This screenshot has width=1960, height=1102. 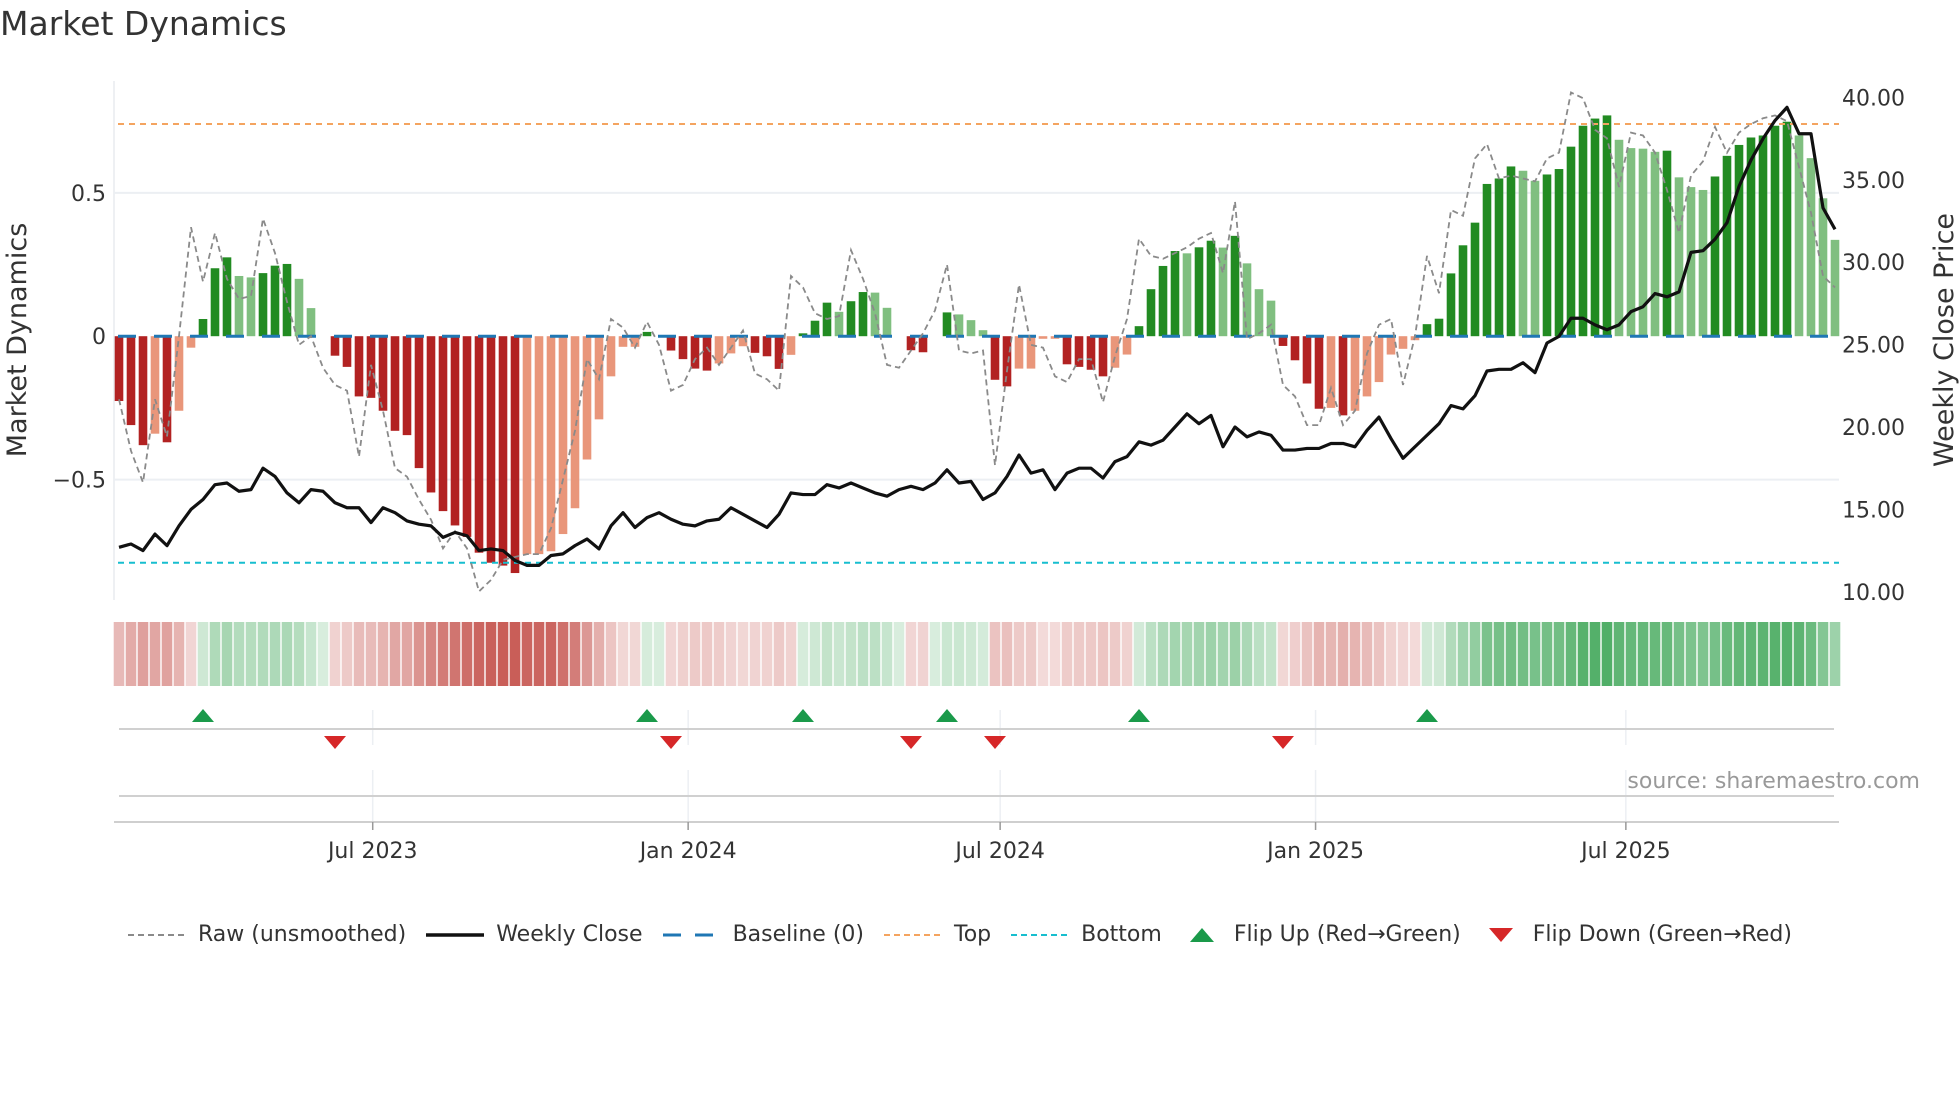 I want to click on legend-label-top: Top, so click(x=973, y=934).